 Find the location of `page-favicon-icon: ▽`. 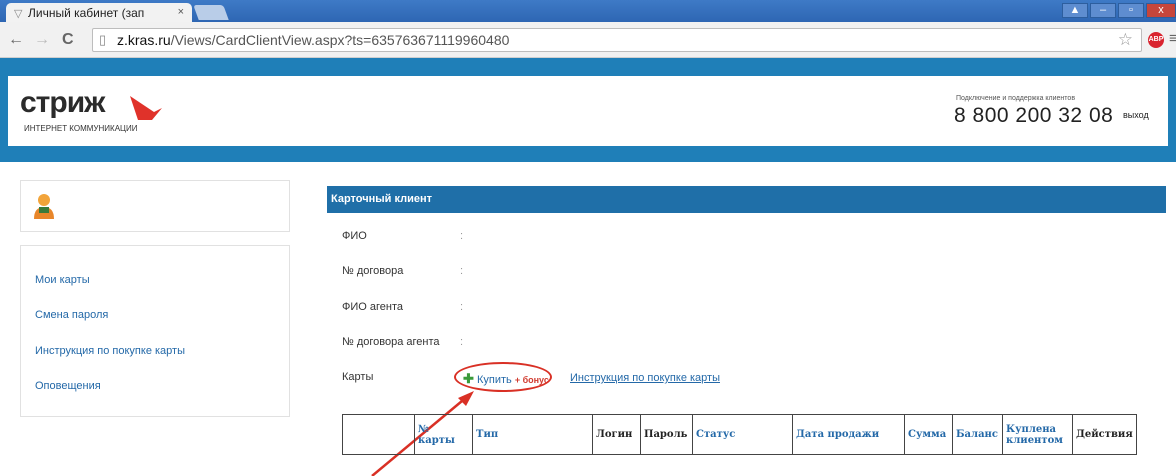

page-favicon-icon: ▽ is located at coordinates (18, 14).